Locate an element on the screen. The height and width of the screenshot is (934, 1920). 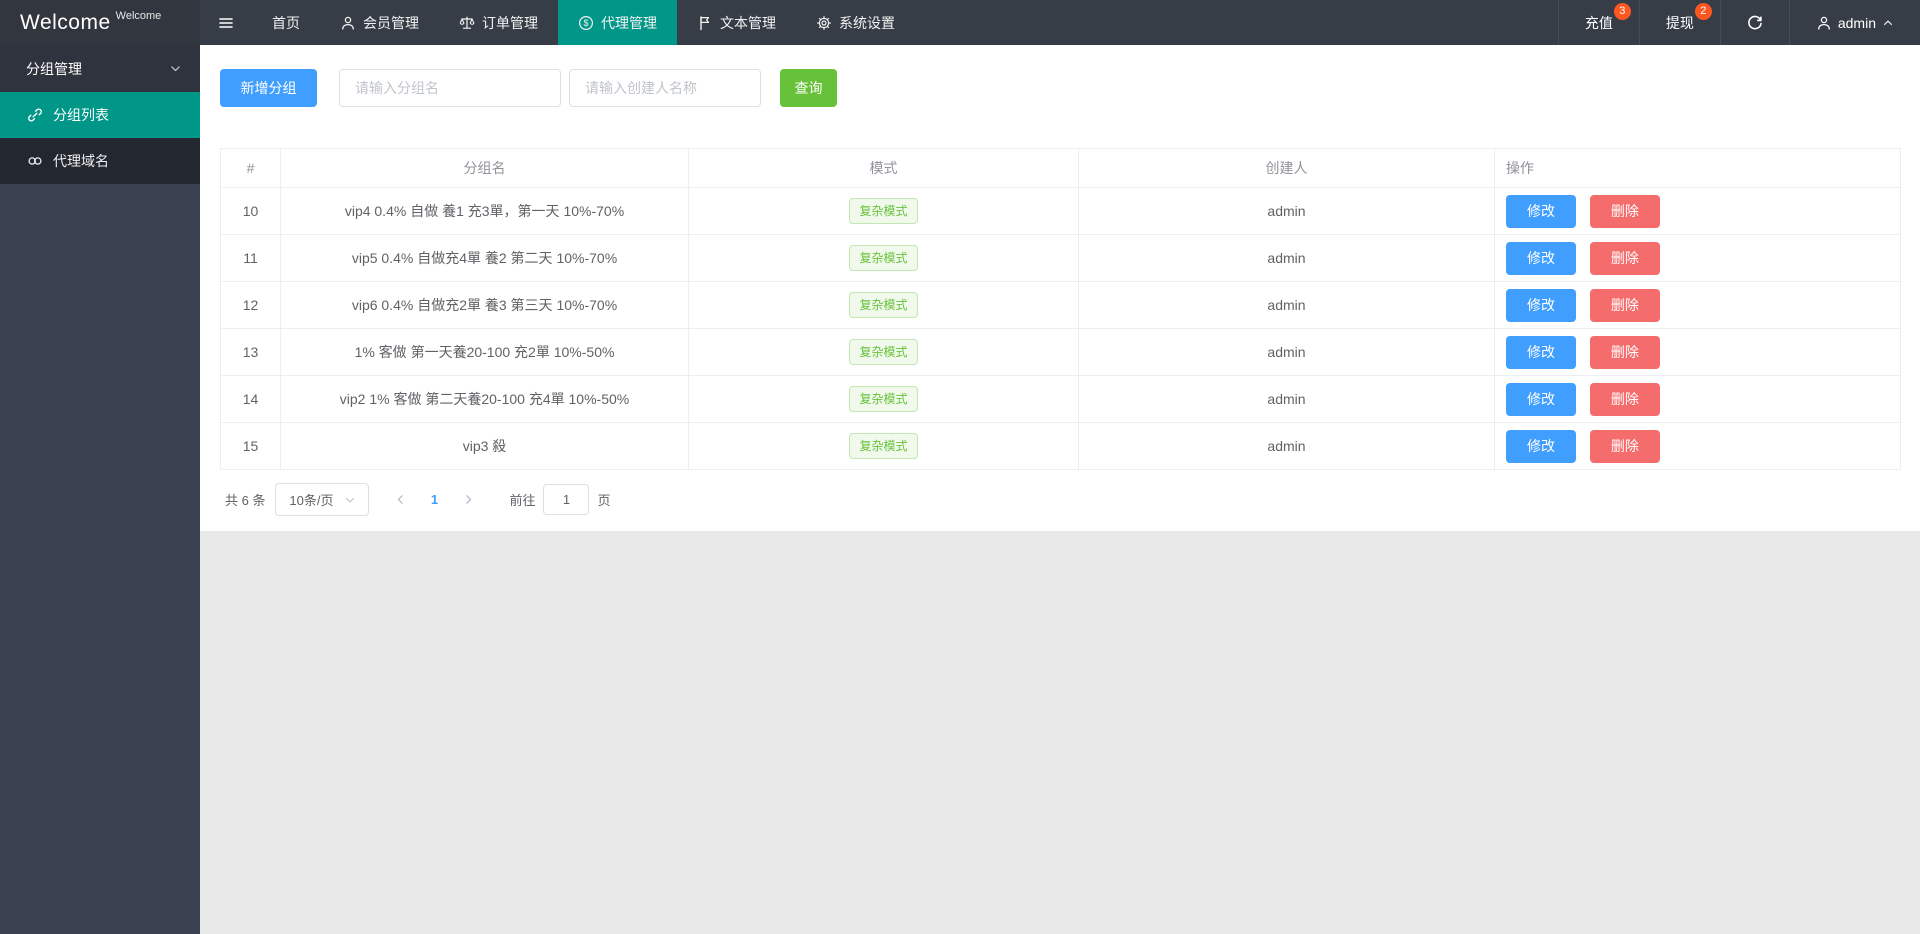
sidebar-group-header-label: 分组管理 is located at coordinates (54, 68).